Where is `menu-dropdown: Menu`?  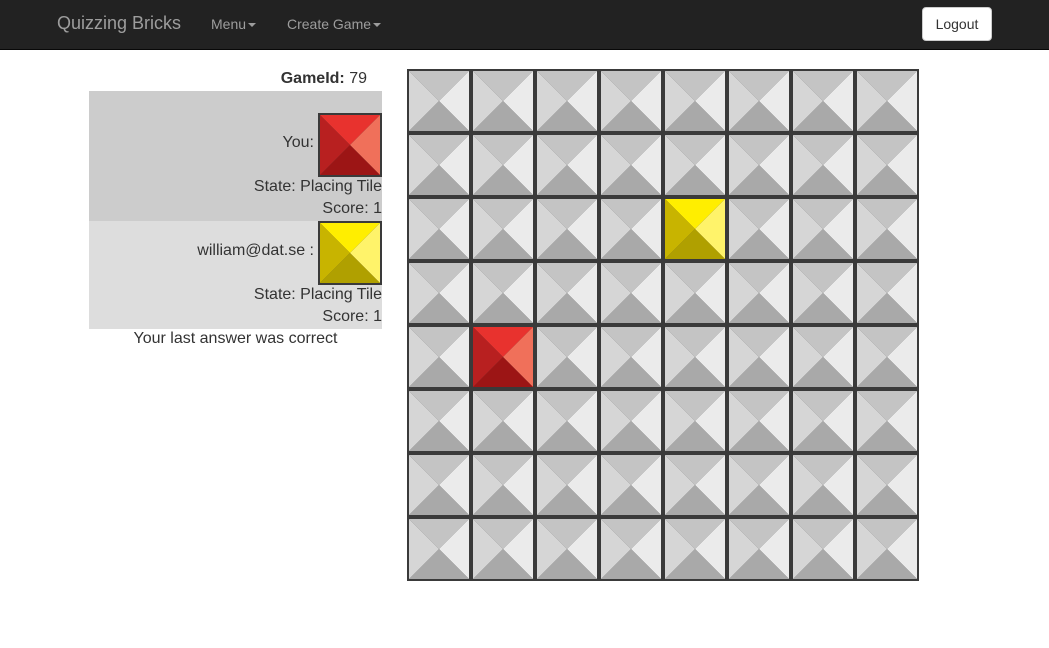
menu-dropdown: Menu is located at coordinates (234, 24).